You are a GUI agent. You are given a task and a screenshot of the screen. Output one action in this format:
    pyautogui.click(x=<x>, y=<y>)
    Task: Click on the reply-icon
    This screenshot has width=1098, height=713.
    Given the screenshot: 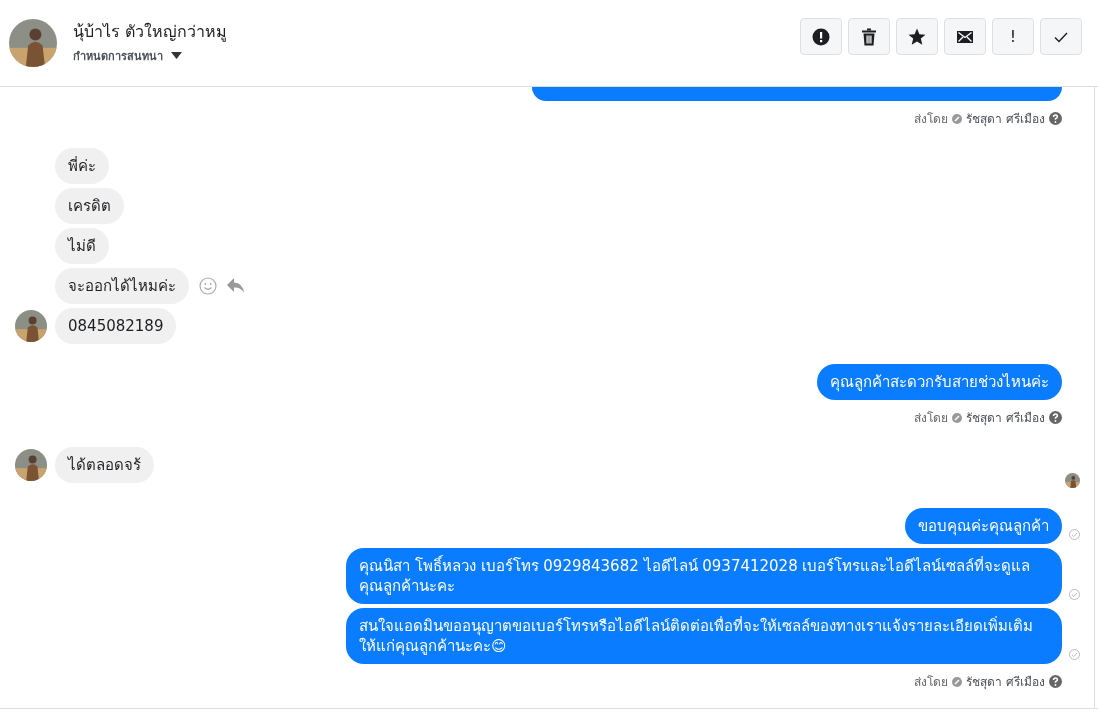 What is the action you would take?
    pyautogui.click(x=236, y=286)
    